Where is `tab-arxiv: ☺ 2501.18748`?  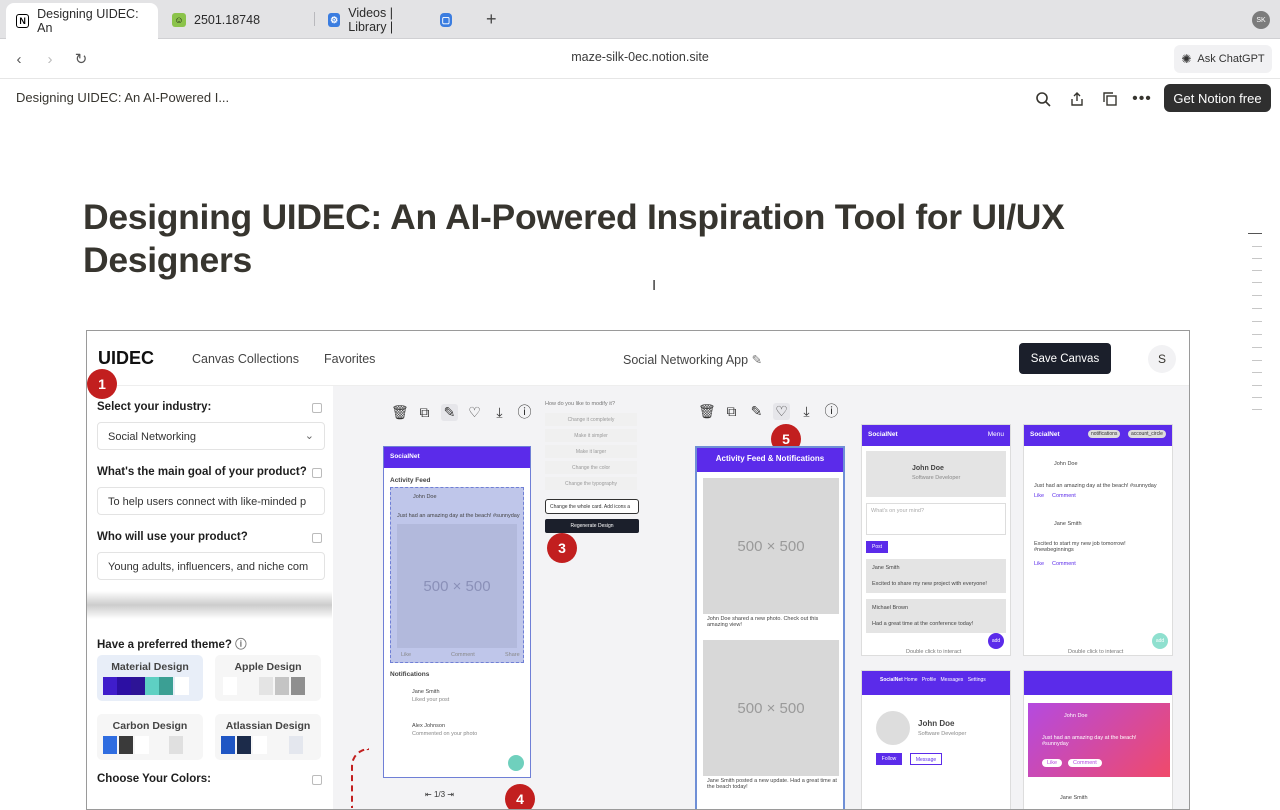 tab-arxiv: ☺ 2501.18748 is located at coordinates (237, 20).